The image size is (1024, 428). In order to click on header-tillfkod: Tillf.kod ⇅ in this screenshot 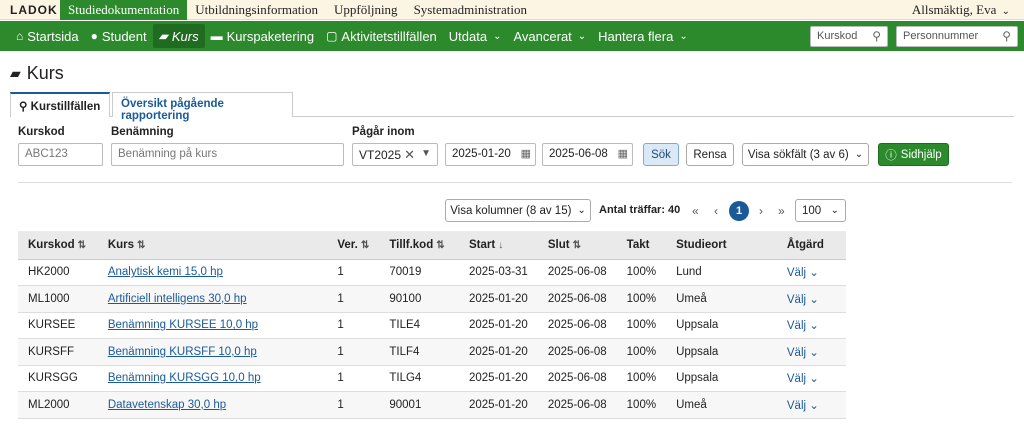, I will do `click(419, 245)`.